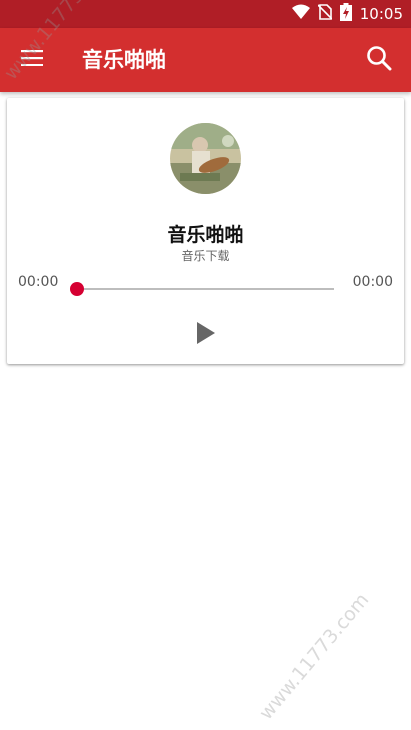  What do you see at coordinates (325, 14) in the screenshot?
I see `no-sim-icon` at bounding box center [325, 14].